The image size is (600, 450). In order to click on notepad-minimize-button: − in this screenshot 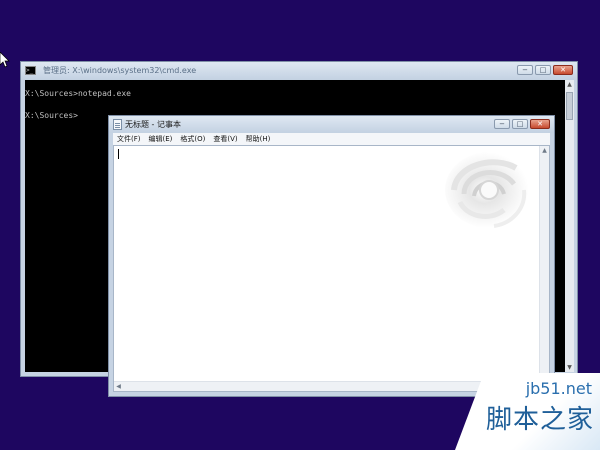, I will do `click(502, 124)`.